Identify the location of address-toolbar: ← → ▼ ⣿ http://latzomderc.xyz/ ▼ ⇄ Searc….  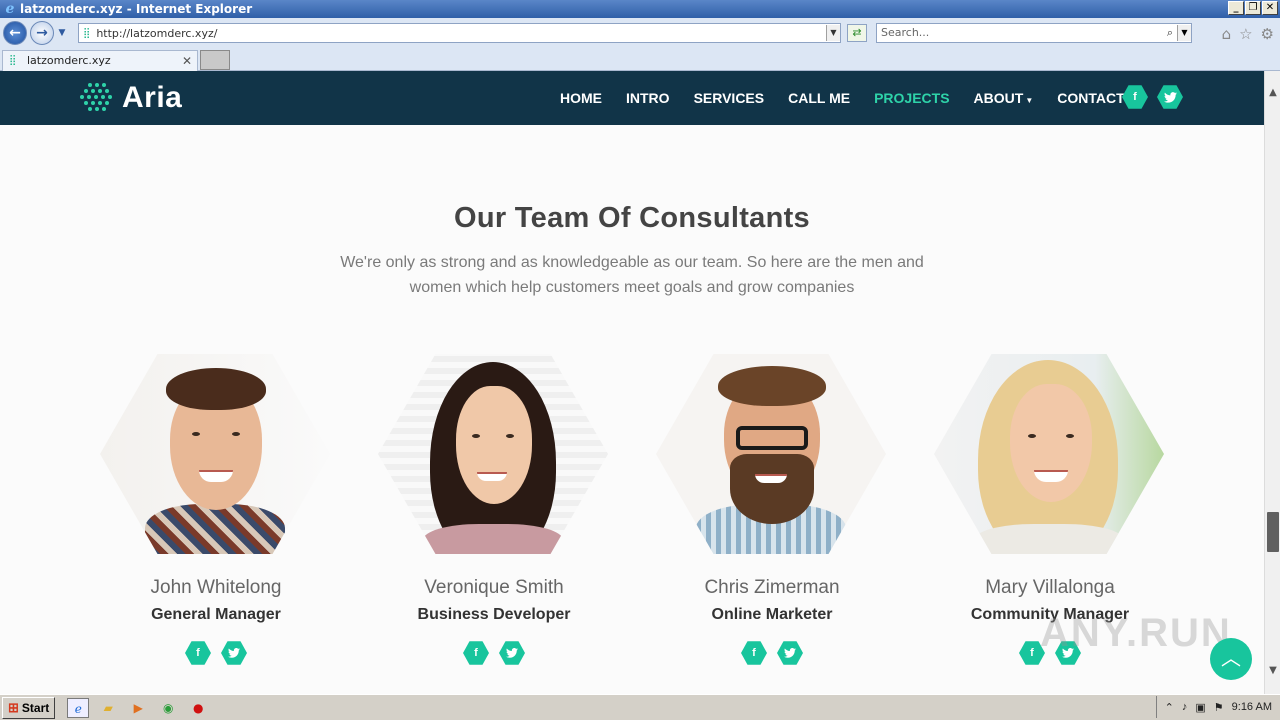
(640, 33).